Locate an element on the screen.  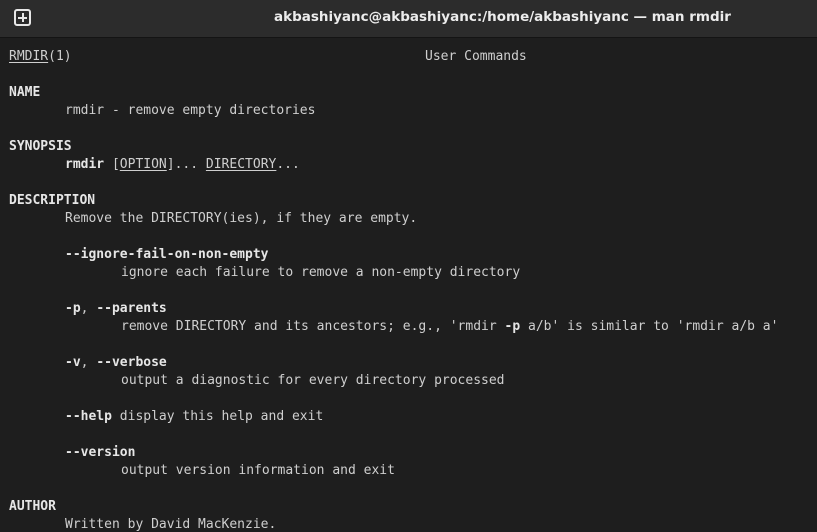
option-help-desc: display this help and exit is located at coordinates (217, 416).